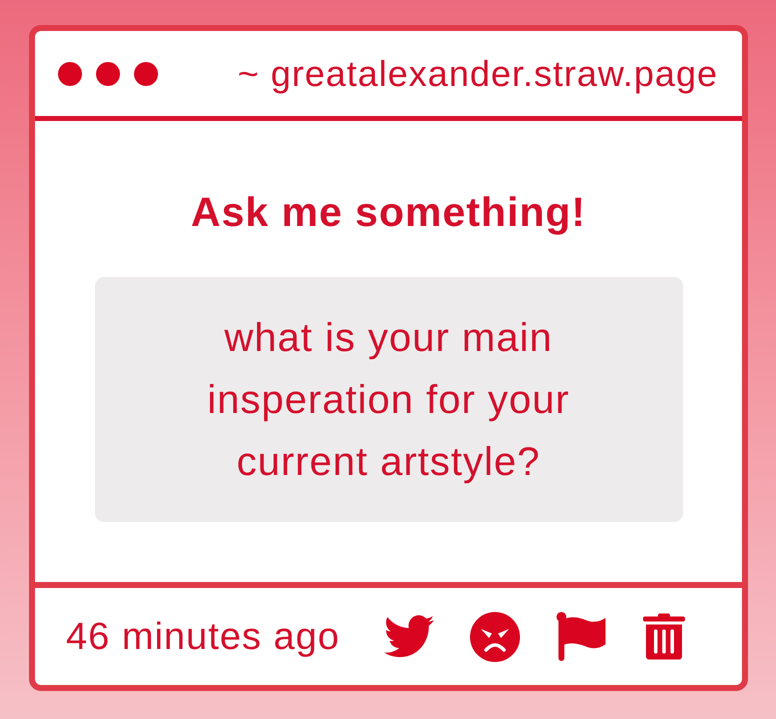  Describe the element at coordinates (478, 74) in the screenshot. I see `page-url: ~ greatalexander.straw.page` at that location.